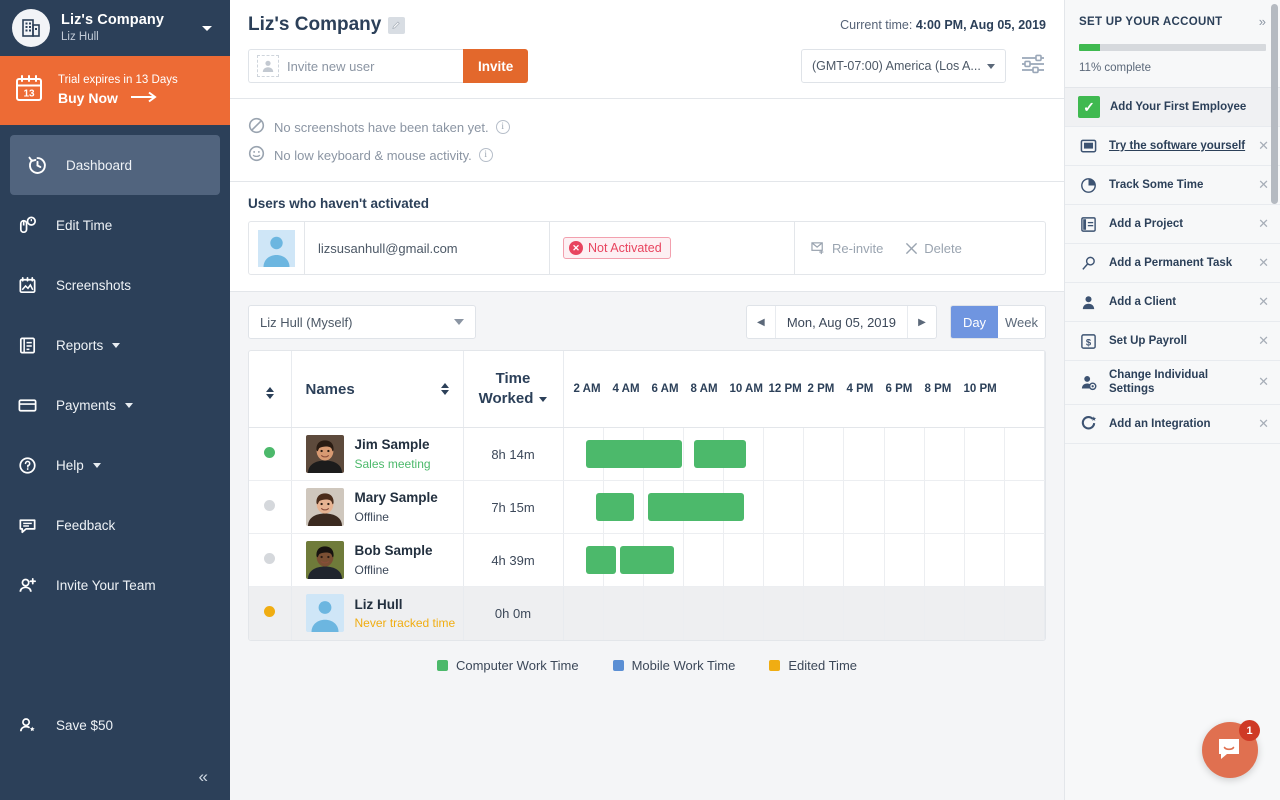  What do you see at coordinates (1089, 107) in the screenshot?
I see `check-icon: ✓` at bounding box center [1089, 107].